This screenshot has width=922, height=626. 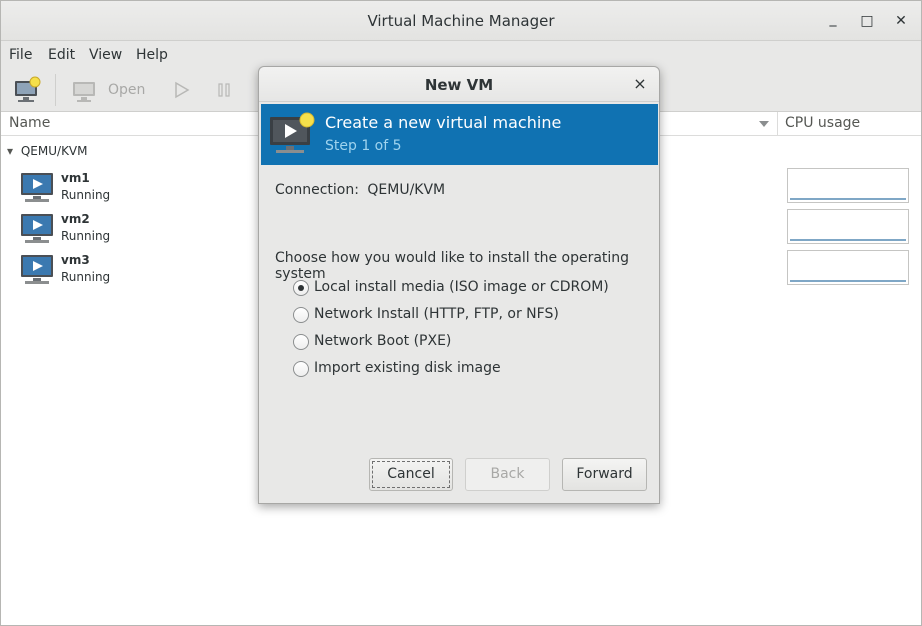 What do you see at coordinates (75, 178) in the screenshot?
I see `vm-name: vm1` at bounding box center [75, 178].